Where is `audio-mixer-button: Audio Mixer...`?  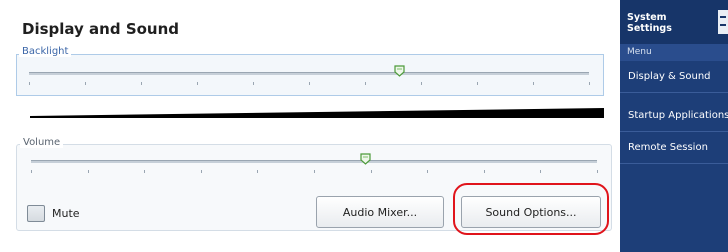
audio-mixer-button: Audio Mixer... is located at coordinates (380, 212).